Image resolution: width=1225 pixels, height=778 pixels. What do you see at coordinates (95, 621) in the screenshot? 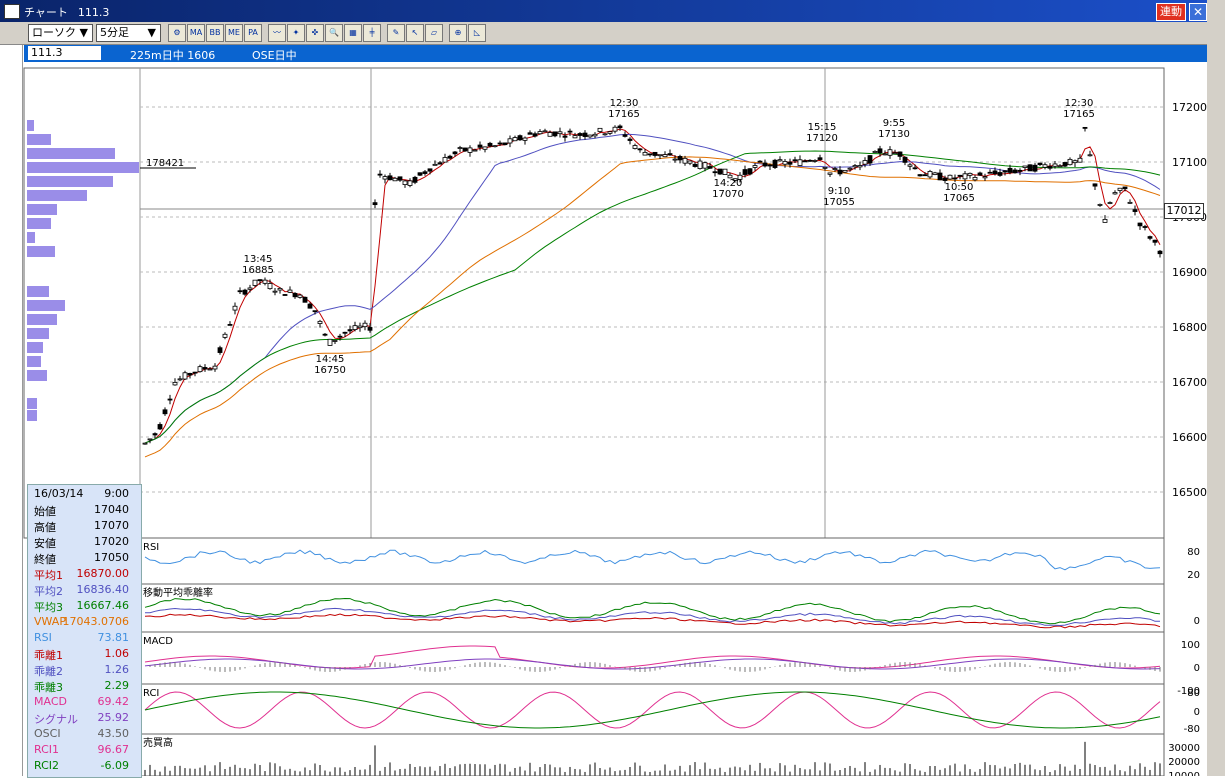
I see `ohlc-value: 17043.0706` at bounding box center [95, 621].